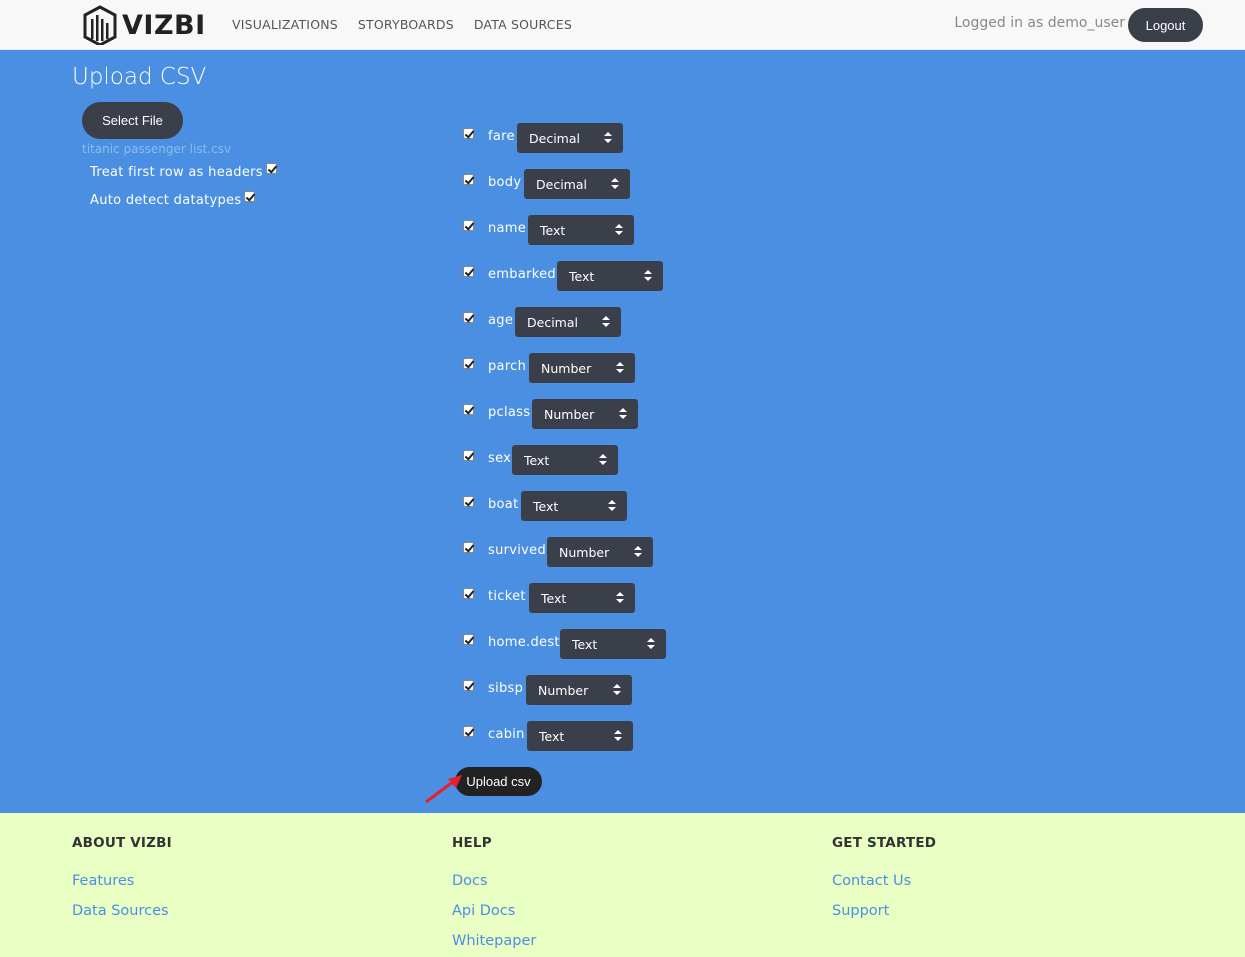 The image size is (1245, 957). Describe the element at coordinates (406, 24) in the screenshot. I see `nav-storyboards: STORYBOARDS` at that location.